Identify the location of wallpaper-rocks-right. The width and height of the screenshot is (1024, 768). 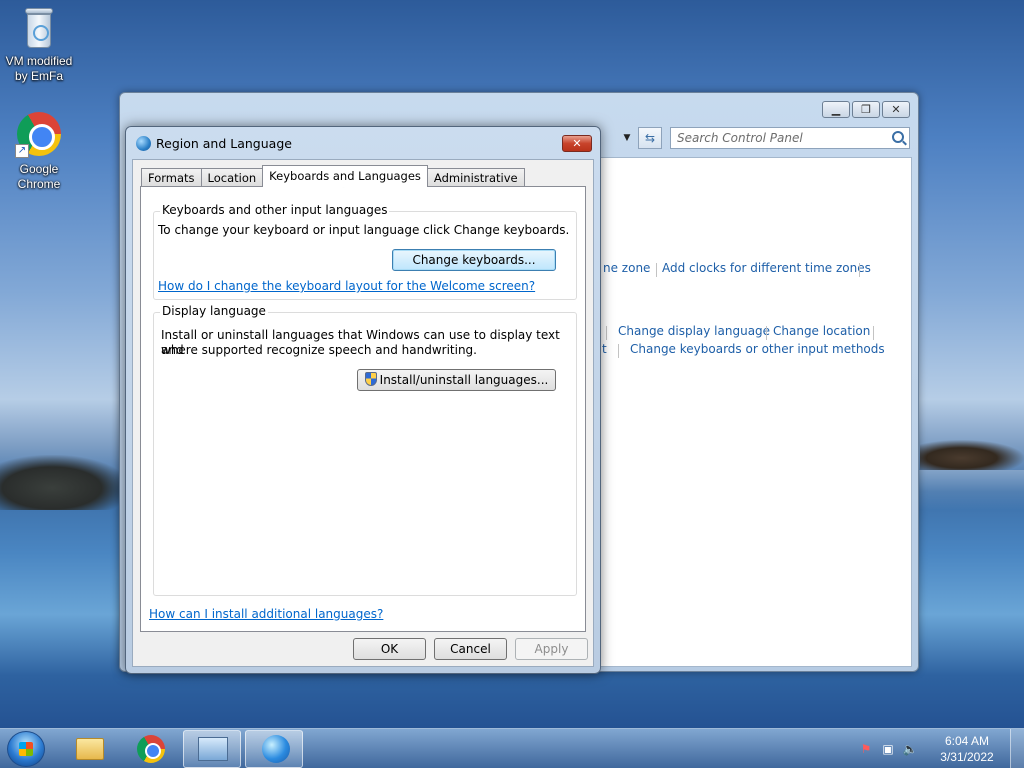
(972, 455).